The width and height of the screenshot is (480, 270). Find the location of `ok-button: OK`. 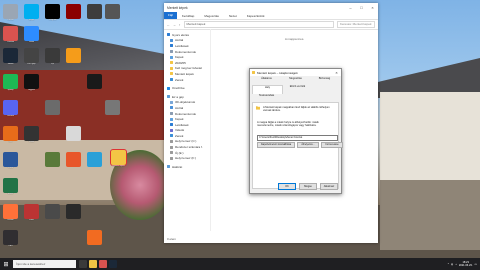

ok-button: OK is located at coordinates (287, 186).